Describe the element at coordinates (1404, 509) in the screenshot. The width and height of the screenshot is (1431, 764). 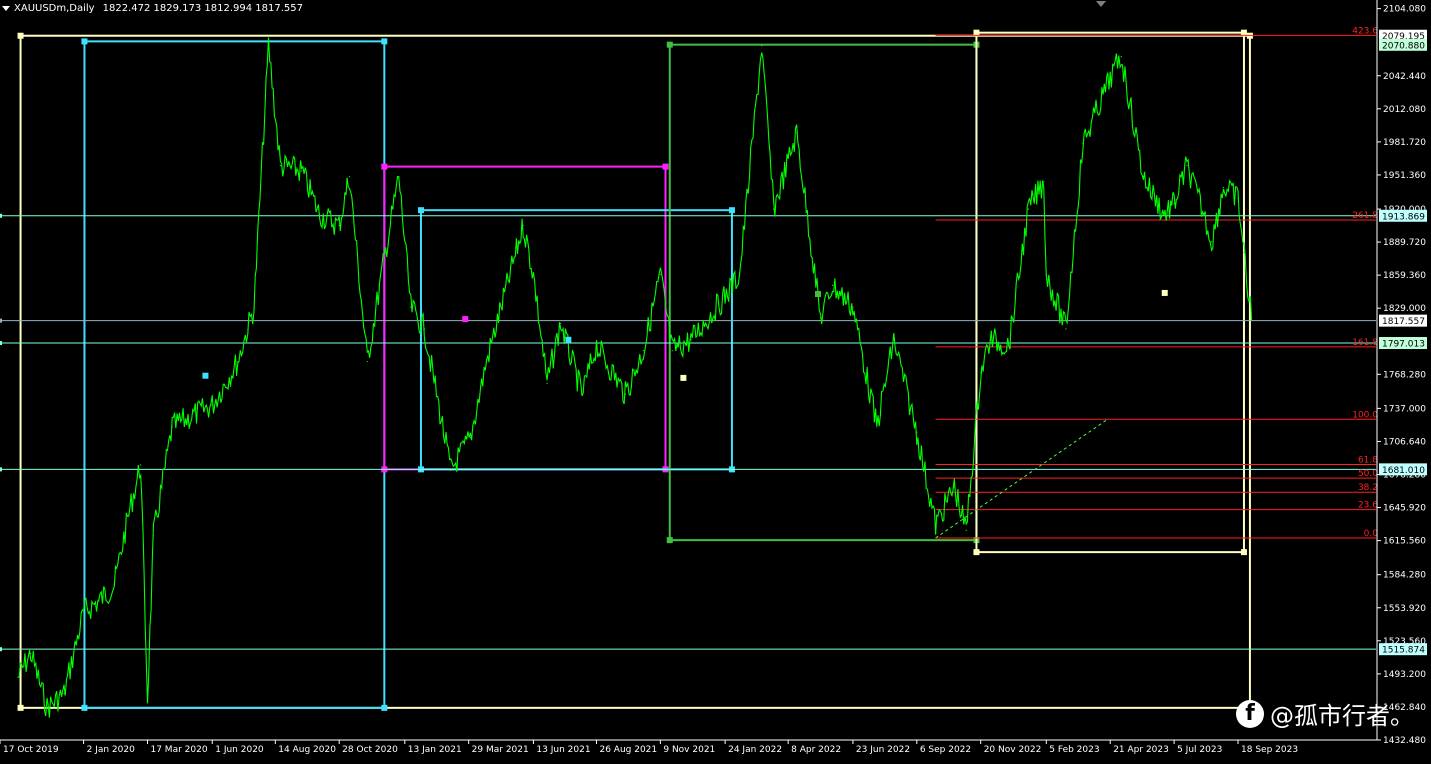
I see `price-tick-label-19: 1645.920` at that location.